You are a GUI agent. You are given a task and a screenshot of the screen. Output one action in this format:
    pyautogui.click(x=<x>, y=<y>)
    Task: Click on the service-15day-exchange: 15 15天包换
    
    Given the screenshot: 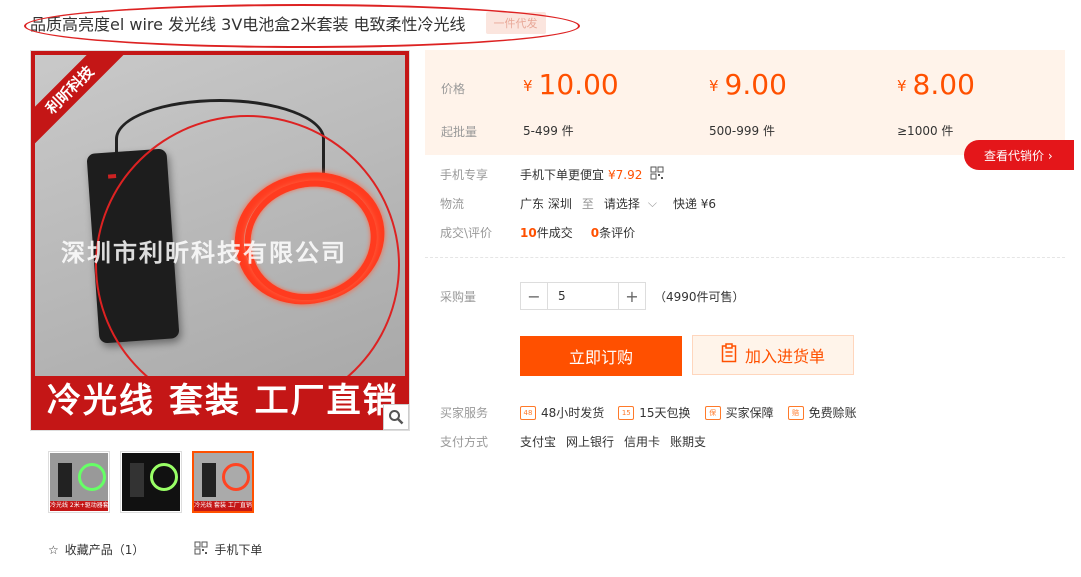 What is the action you would take?
    pyautogui.click(x=654, y=412)
    